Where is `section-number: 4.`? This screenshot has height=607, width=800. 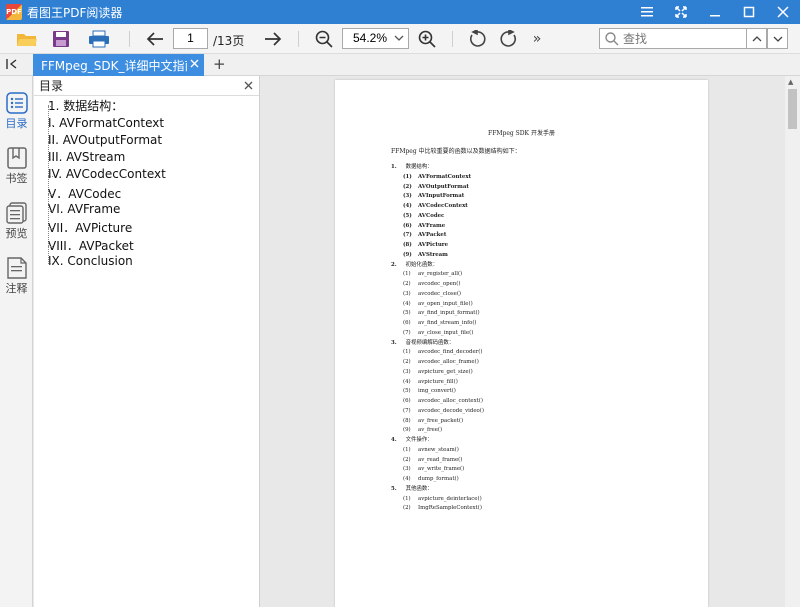
section-number: 4. is located at coordinates (394, 440).